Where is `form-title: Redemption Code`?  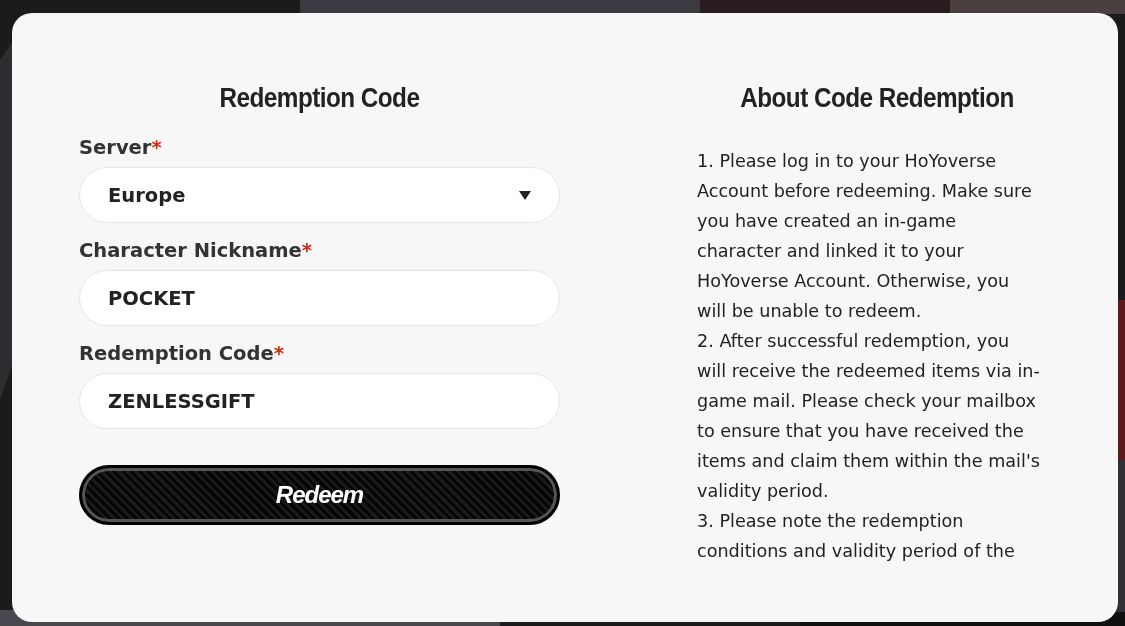
form-title: Redemption Code is located at coordinates (319, 98).